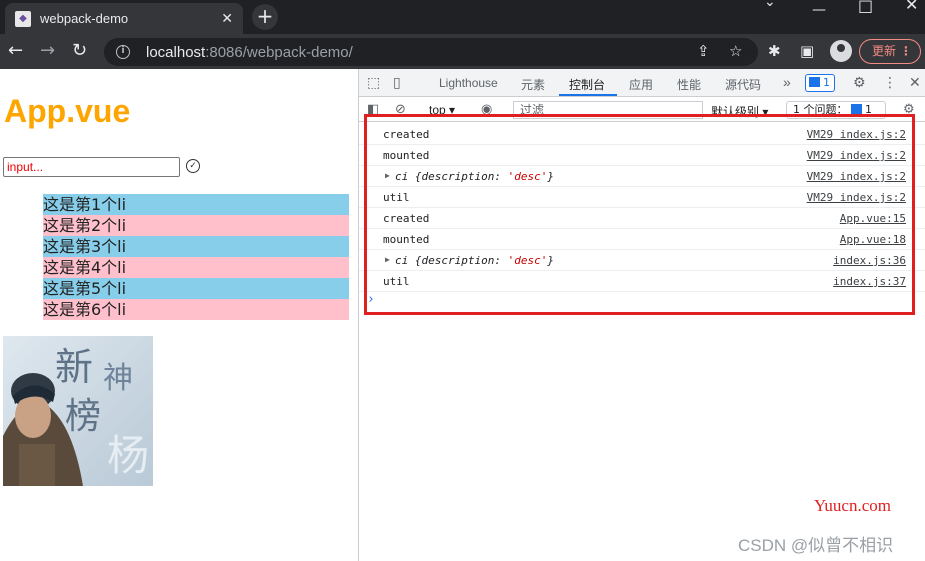 This screenshot has width=925, height=561. Describe the element at coordinates (249, 52) in the screenshot. I see `url-text: localhost:8086/webpack-demo/` at that location.